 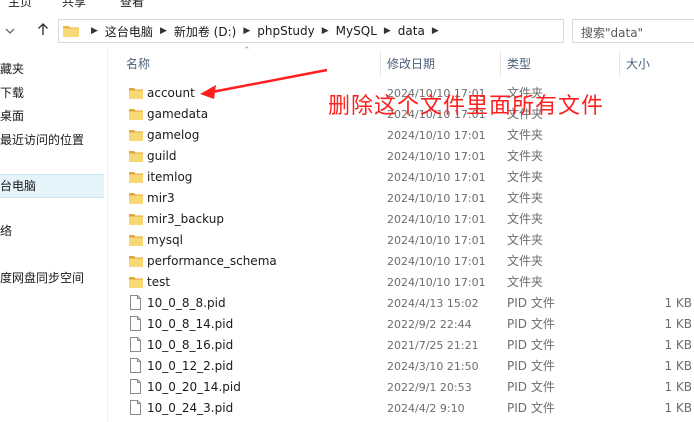 What do you see at coordinates (42, 278) in the screenshot?
I see `sidebar-item-baidu-sync: 度网盘同步空间` at bounding box center [42, 278].